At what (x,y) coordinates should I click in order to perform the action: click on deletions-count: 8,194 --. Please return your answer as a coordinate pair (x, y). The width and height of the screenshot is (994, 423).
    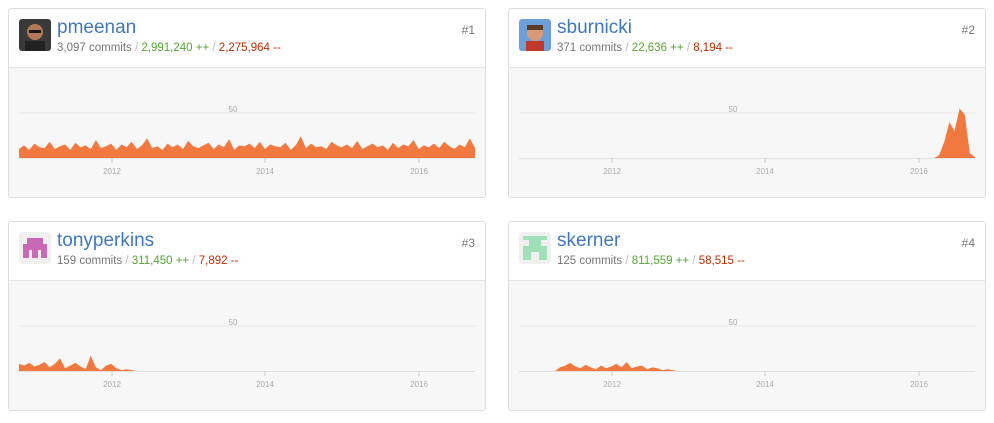
    Looking at the image, I should click on (713, 48).